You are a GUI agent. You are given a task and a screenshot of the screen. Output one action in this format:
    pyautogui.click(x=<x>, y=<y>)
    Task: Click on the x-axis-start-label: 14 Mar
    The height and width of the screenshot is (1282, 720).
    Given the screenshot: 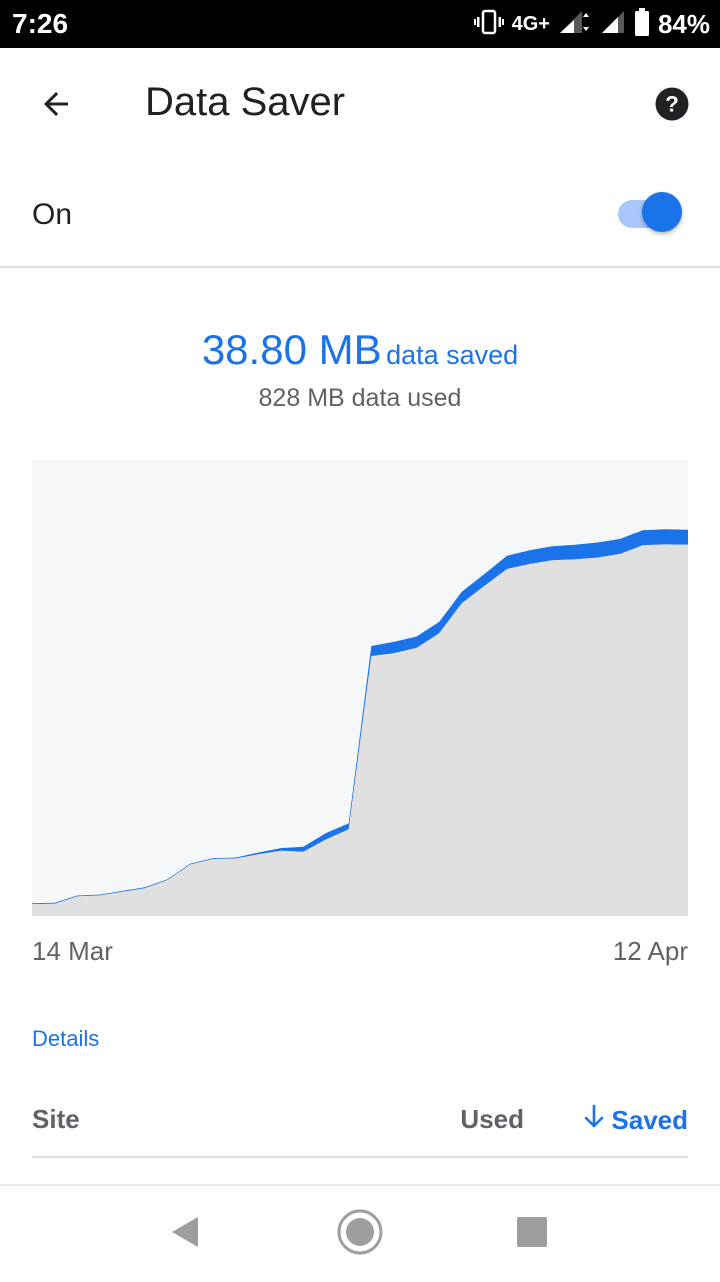 What is the action you would take?
    pyautogui.click(x=72, y=951)
    